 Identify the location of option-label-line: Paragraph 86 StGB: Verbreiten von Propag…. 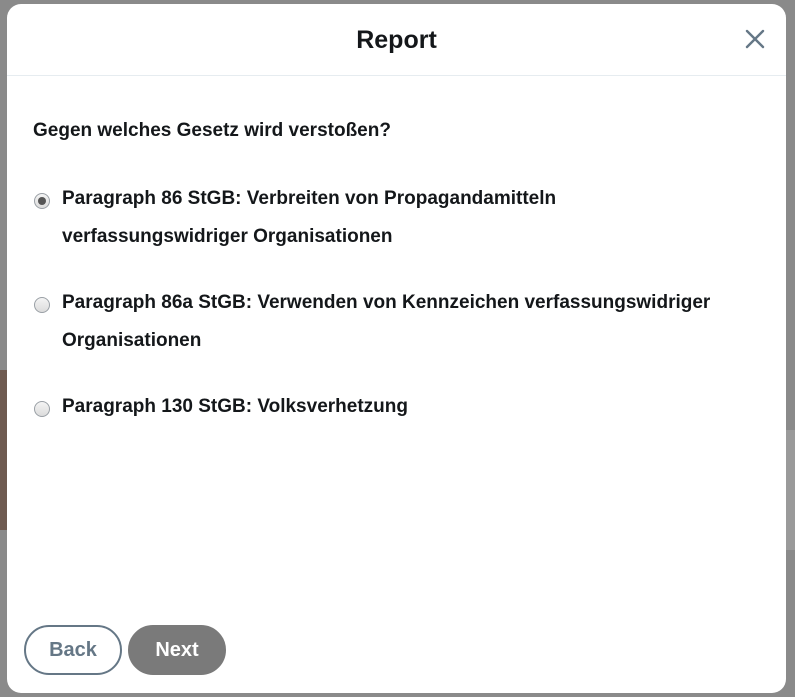
(309, 198).